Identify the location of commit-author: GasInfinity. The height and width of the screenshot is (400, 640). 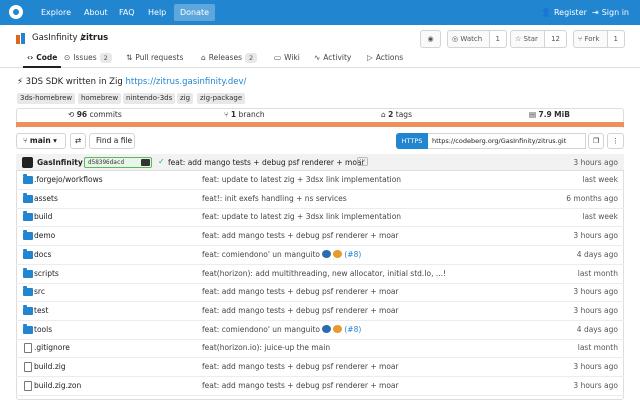
(60, 162).